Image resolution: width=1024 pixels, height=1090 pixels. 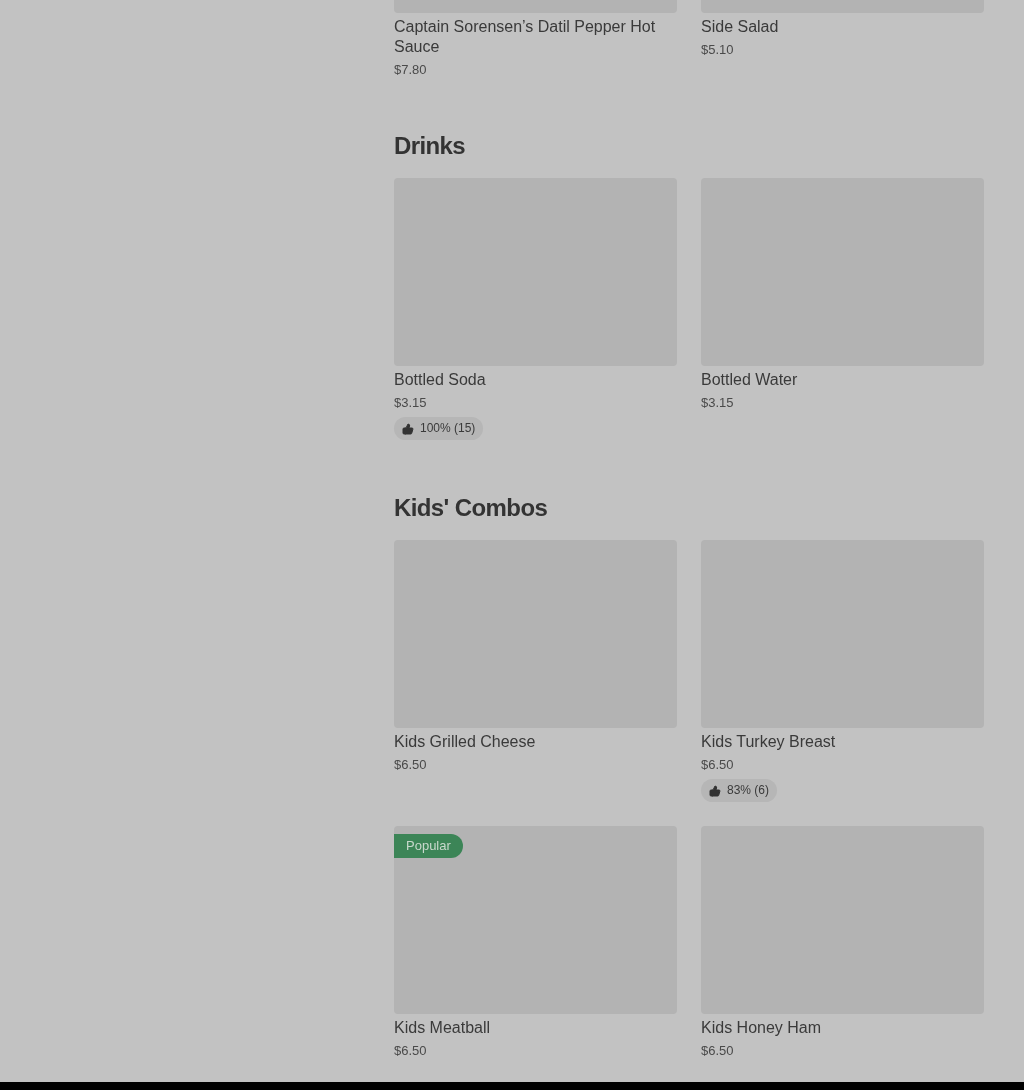 What do you see at coordinates (471, 508) in the screenshot?
I see `section-heading: Kids' Combos` at bounding box center [471, 508].